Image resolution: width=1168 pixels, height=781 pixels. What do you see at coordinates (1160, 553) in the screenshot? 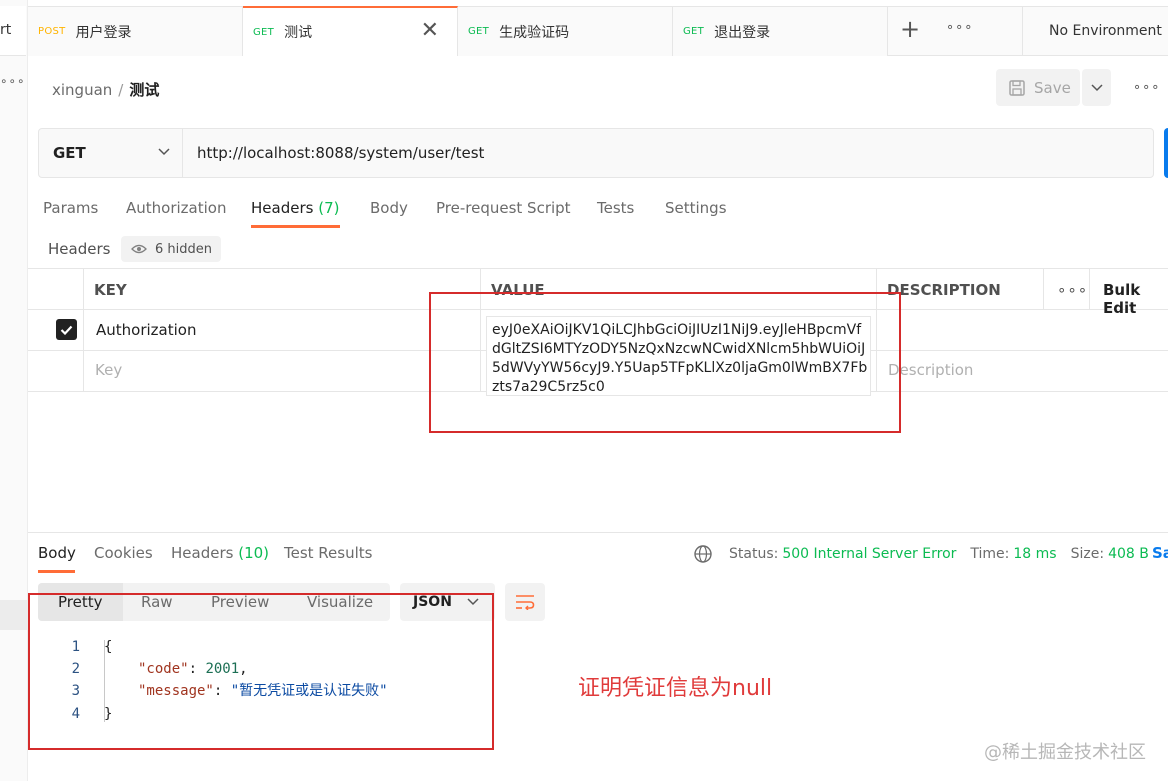
I see `save-response-button: Sa` at bounding box center [1160, 553].